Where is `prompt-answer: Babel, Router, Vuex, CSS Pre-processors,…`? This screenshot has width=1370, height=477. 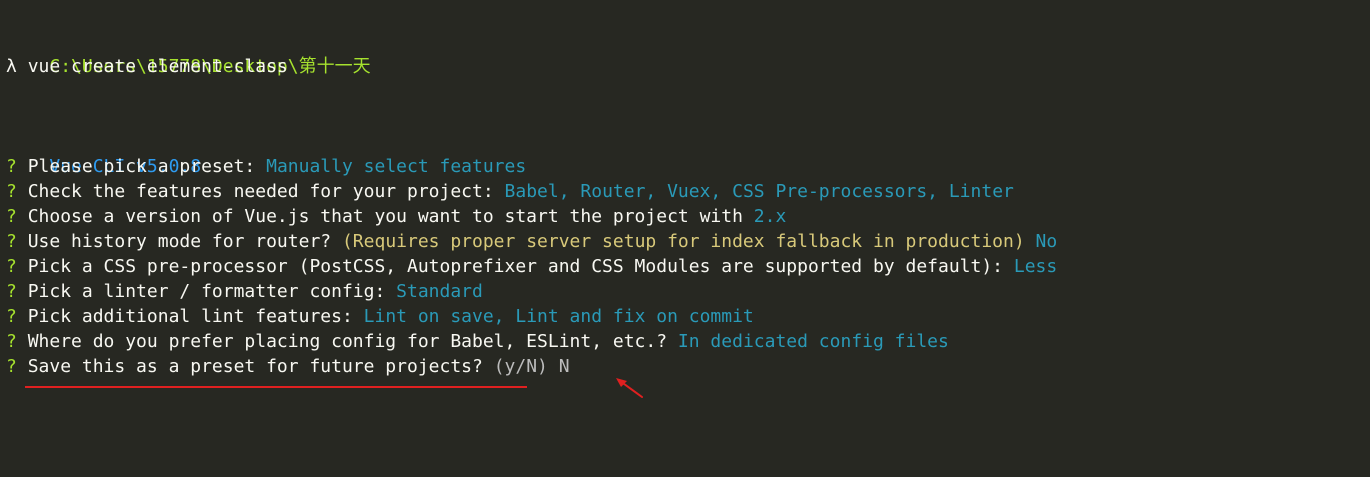 prompt-answer: Babel, Router, Vuex, CSS Pre-processors,… is located at coordinates (759, 191).